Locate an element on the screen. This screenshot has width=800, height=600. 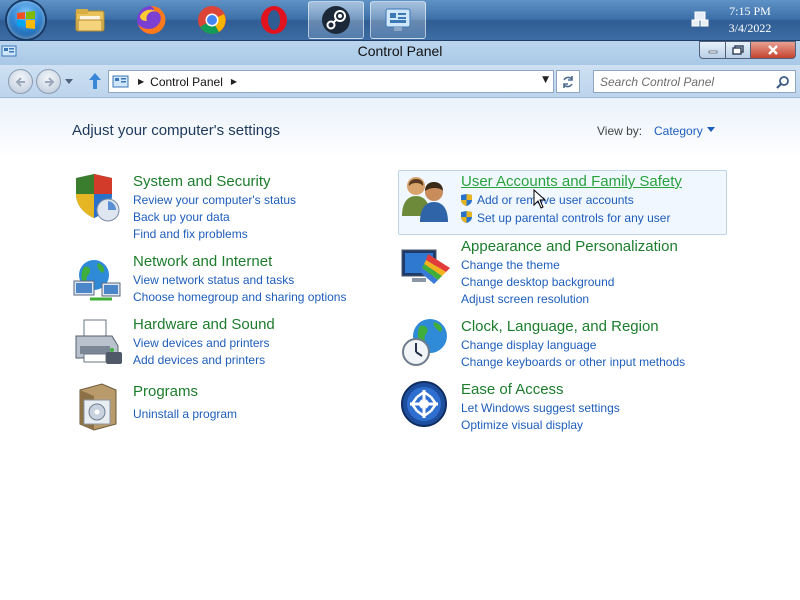
category-title-user-accounts: User Accounts and Family Safety is located at coordinates (571, 181).